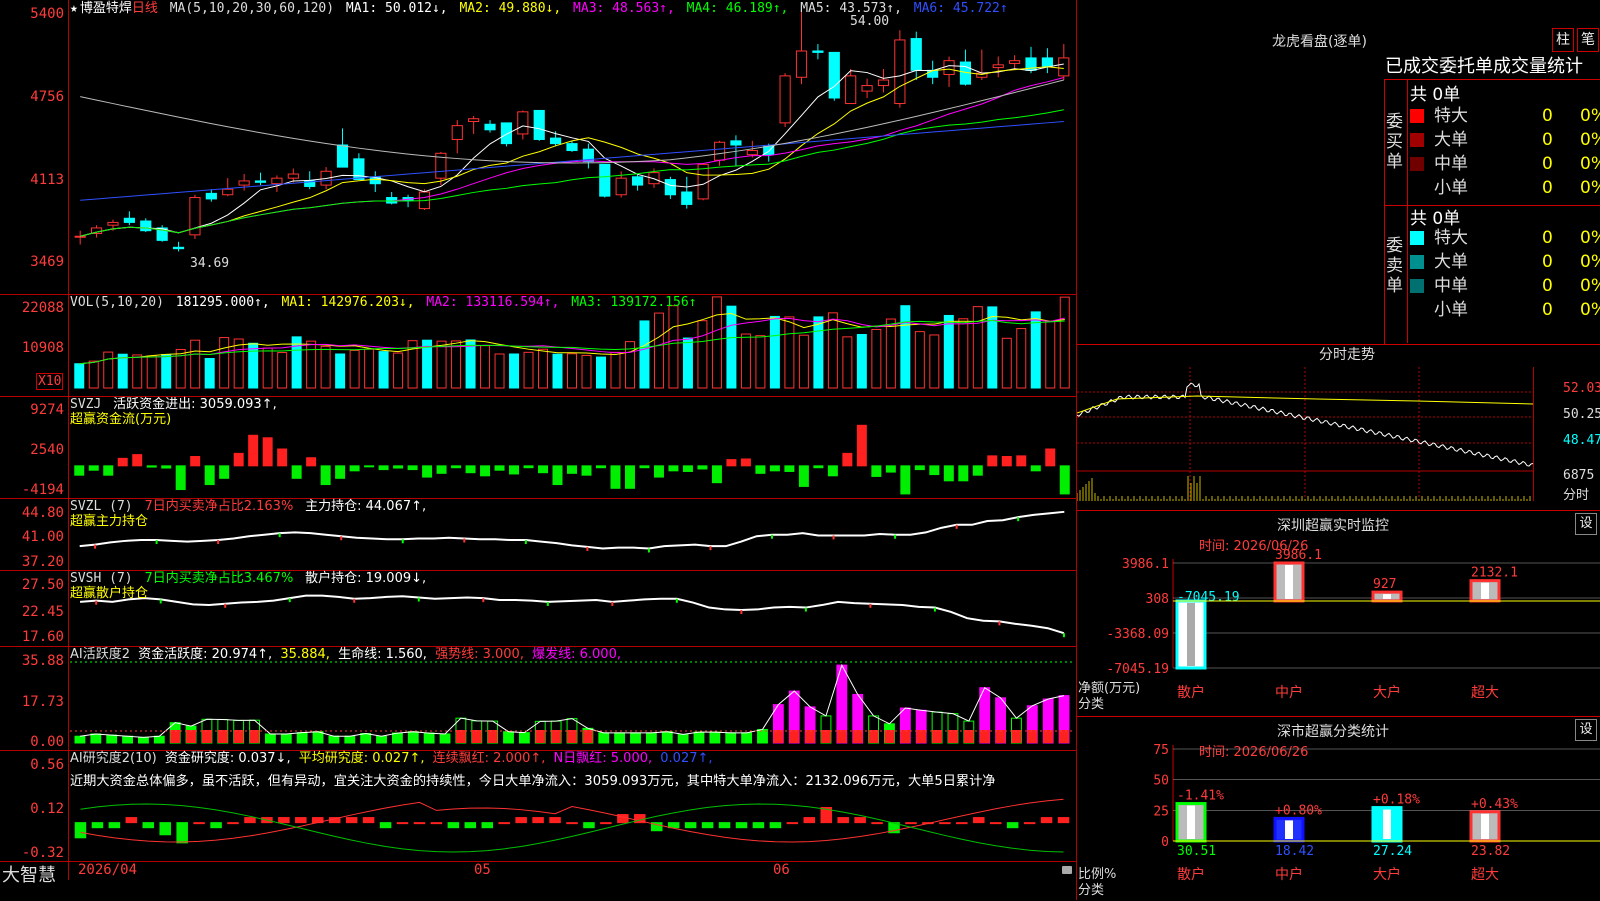 The height and width of the screenshot is (901, 1600). Describe the element at coordinates (1157, 599) in the screenshot. I see `y-tick: 308` at that location.